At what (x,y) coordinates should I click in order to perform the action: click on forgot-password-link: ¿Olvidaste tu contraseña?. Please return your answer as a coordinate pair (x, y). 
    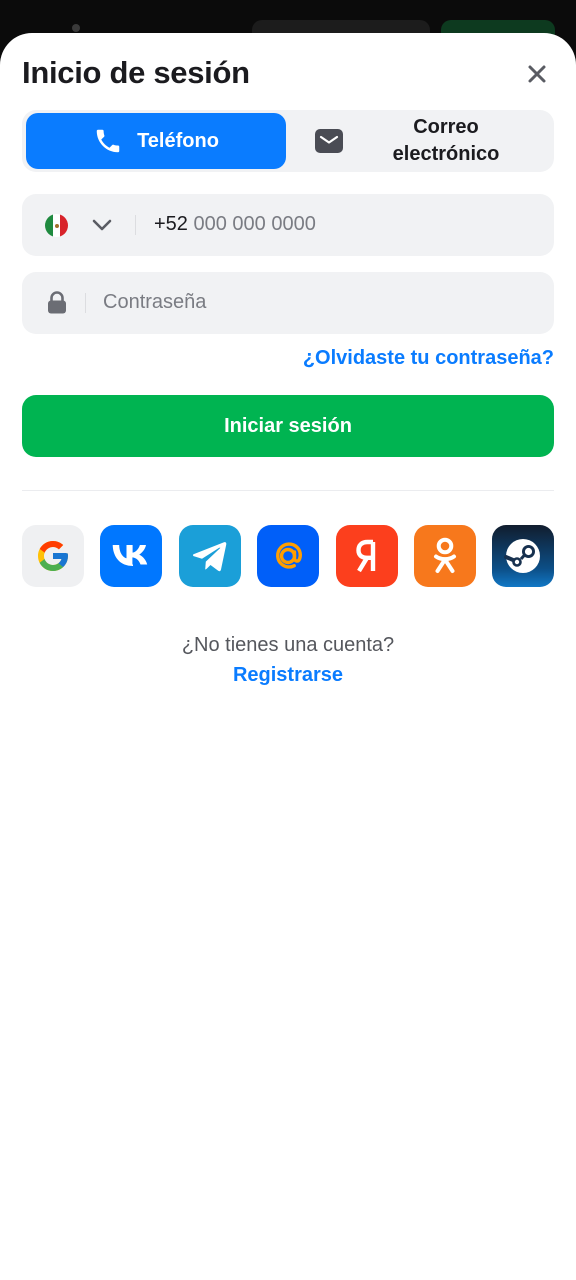
    Looking at the image, I should click on (428, 358).